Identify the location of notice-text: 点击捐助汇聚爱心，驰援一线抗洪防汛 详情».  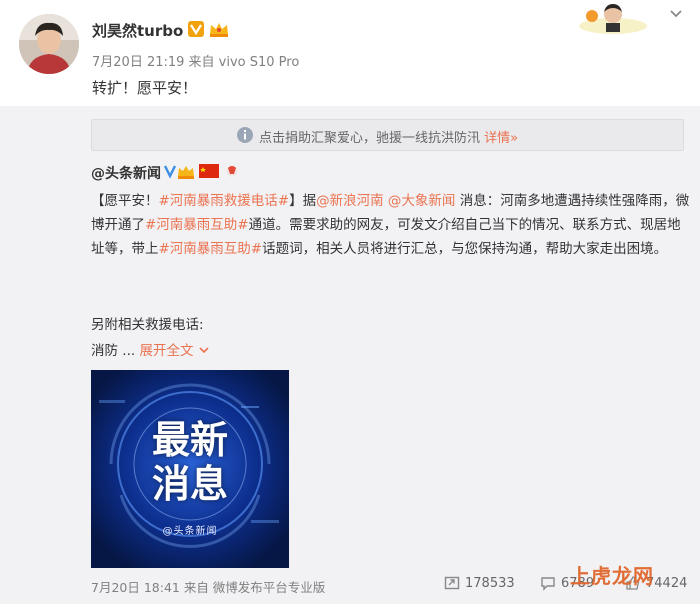
(388, 136).